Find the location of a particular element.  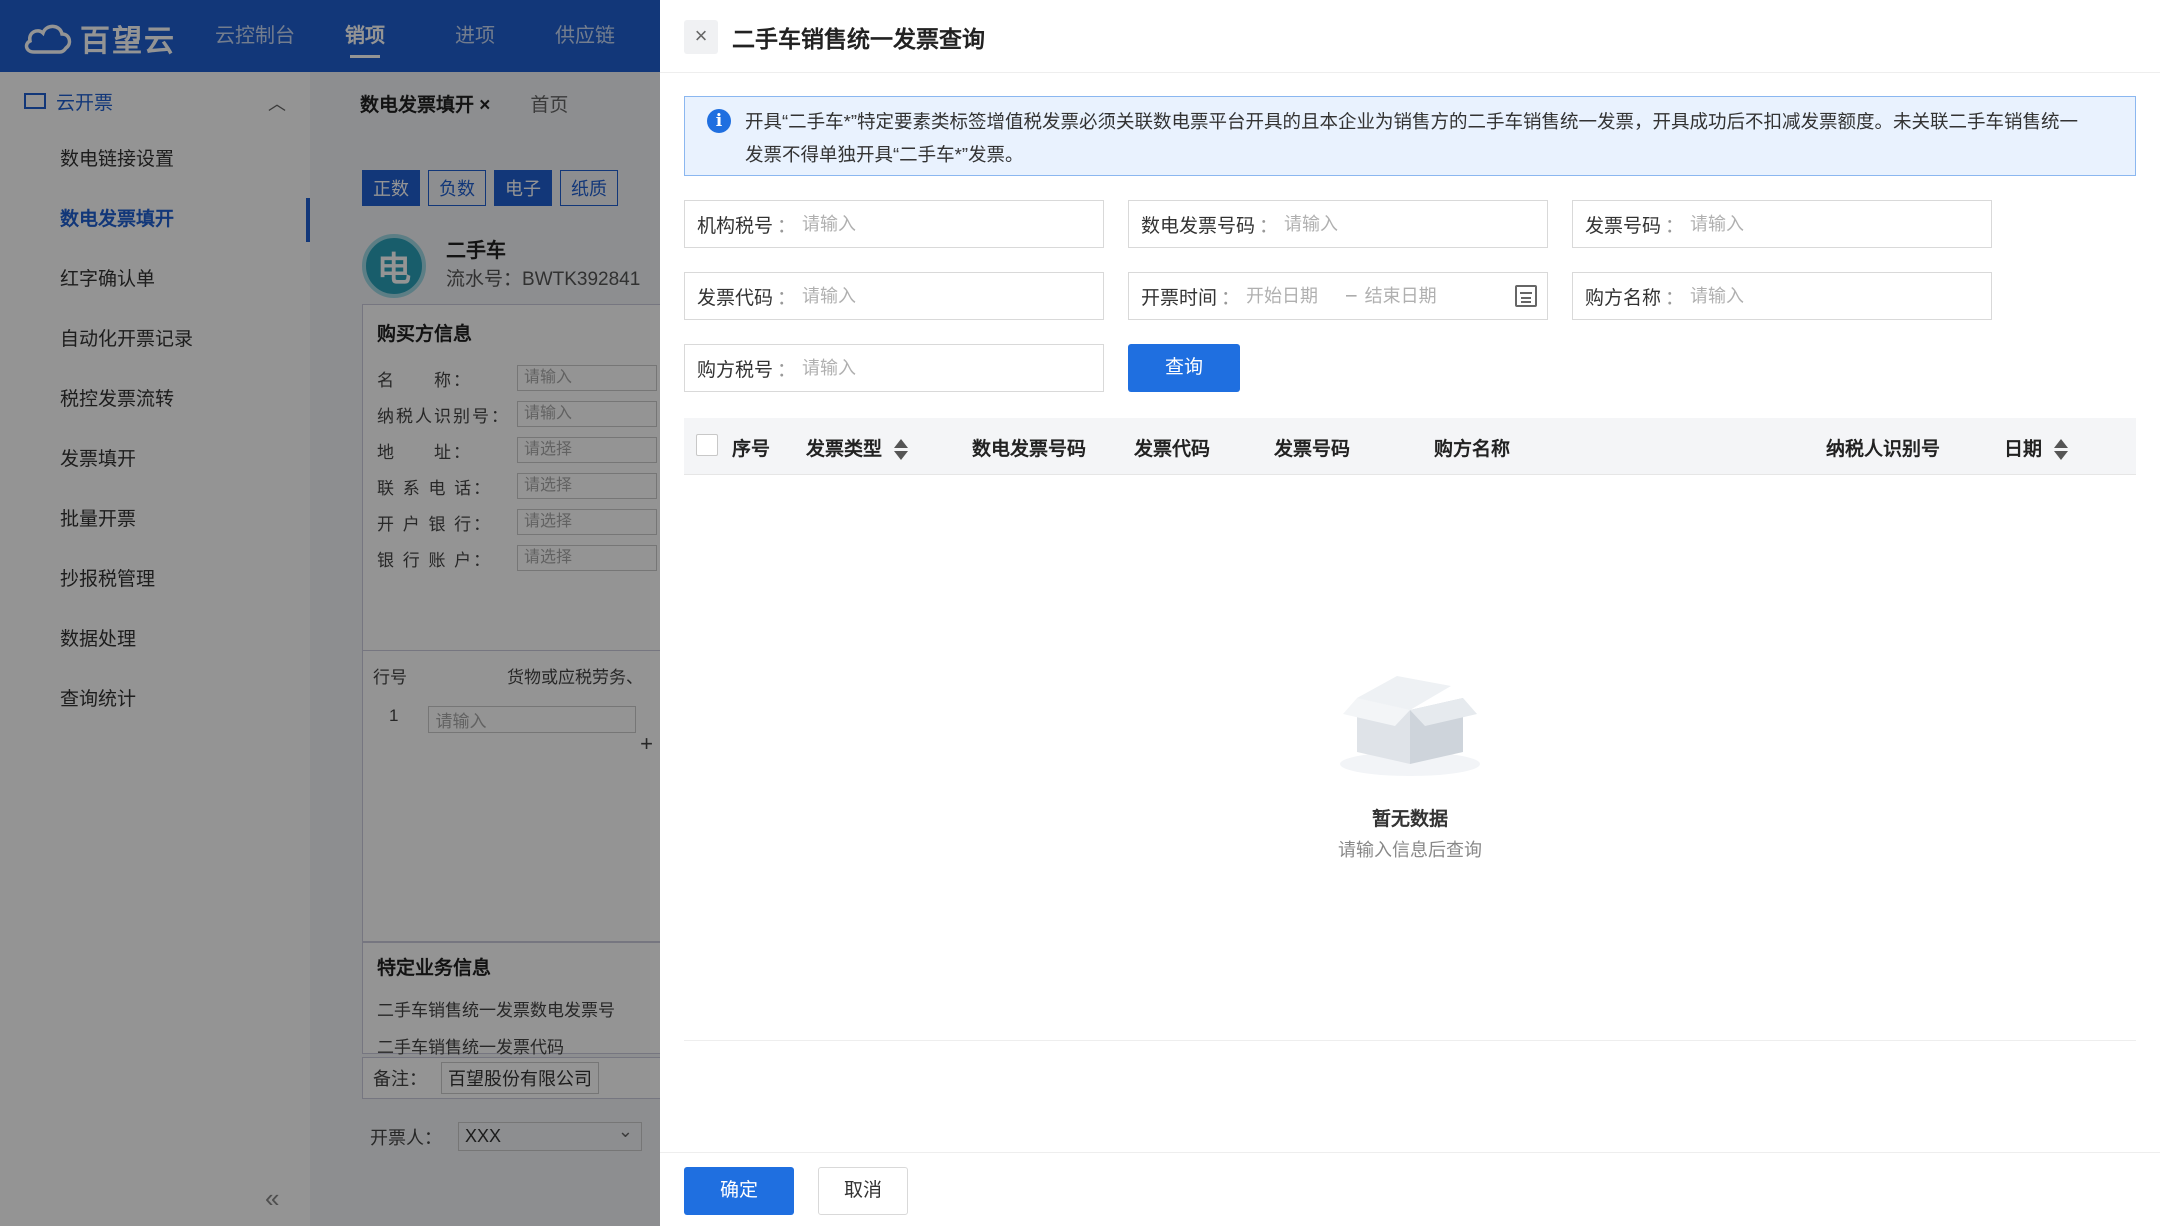

col-invoice-code: 发票代码 is located at coordinates (1172, 449).